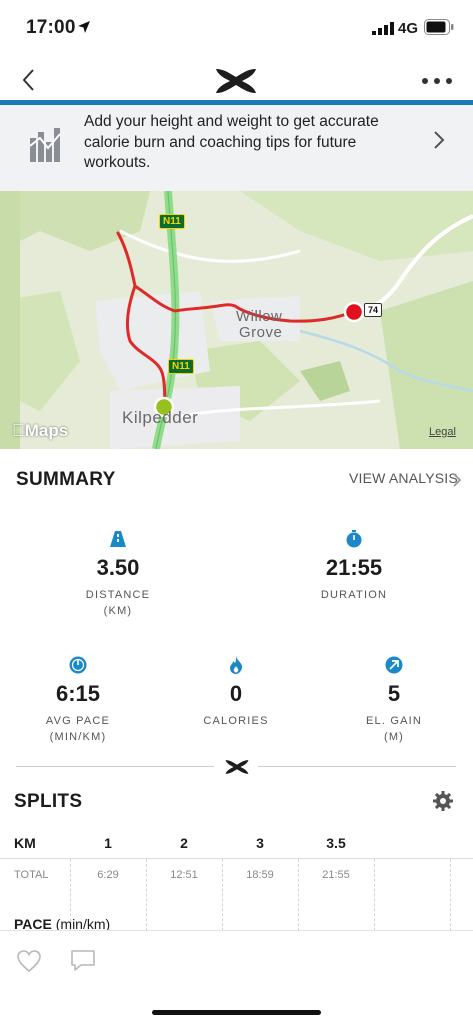 The width and height of the screenshot is (473, 1024). I want to click on status-time: 17:00, so click(51, 27).